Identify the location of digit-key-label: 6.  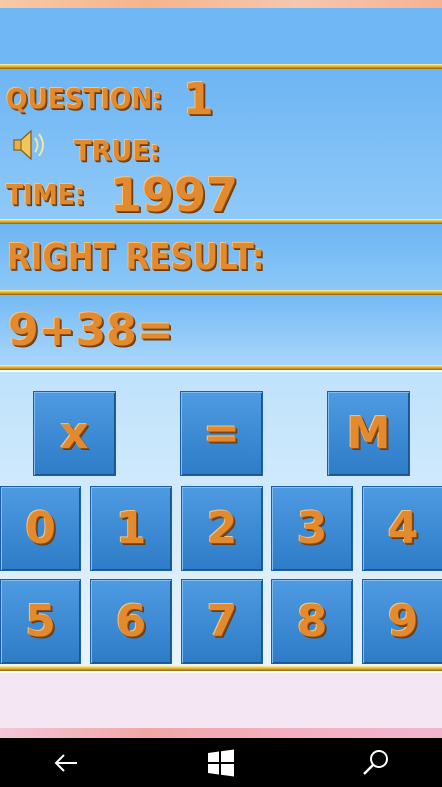
(131, 621).